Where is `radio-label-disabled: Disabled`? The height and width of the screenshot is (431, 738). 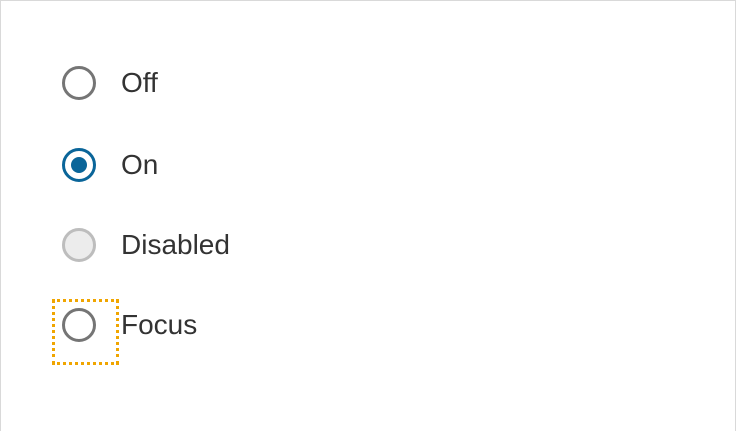
radio-label-disabled: Disabled is located at coordinates (175, 244).